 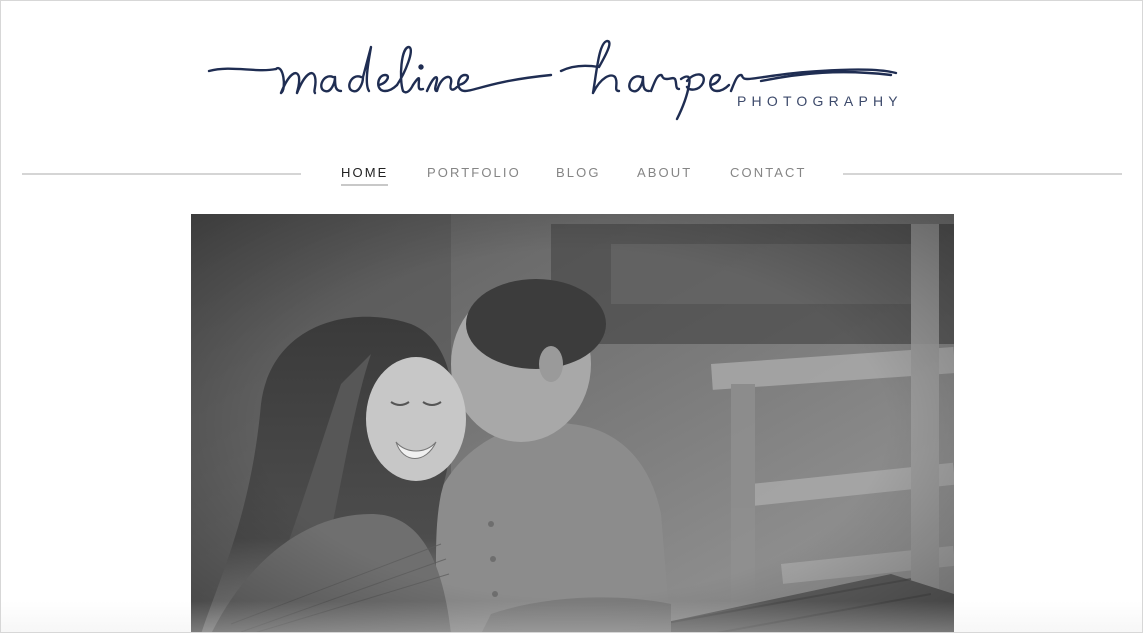 I want to click on nav-divider-left, so click(x=161, y=174).